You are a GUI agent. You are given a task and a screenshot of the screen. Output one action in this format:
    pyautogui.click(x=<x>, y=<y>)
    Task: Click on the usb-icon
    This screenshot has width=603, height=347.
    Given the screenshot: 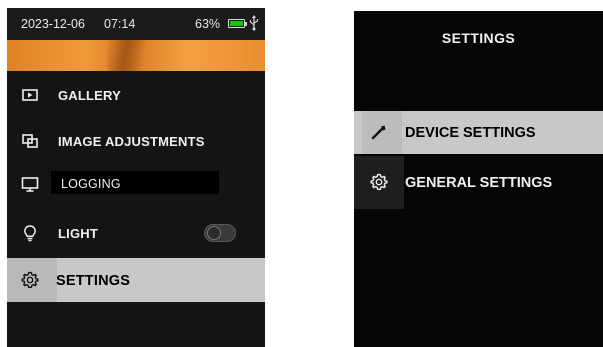 What is the action you would take?
    pyautogui.click(x=254, y=23)
    